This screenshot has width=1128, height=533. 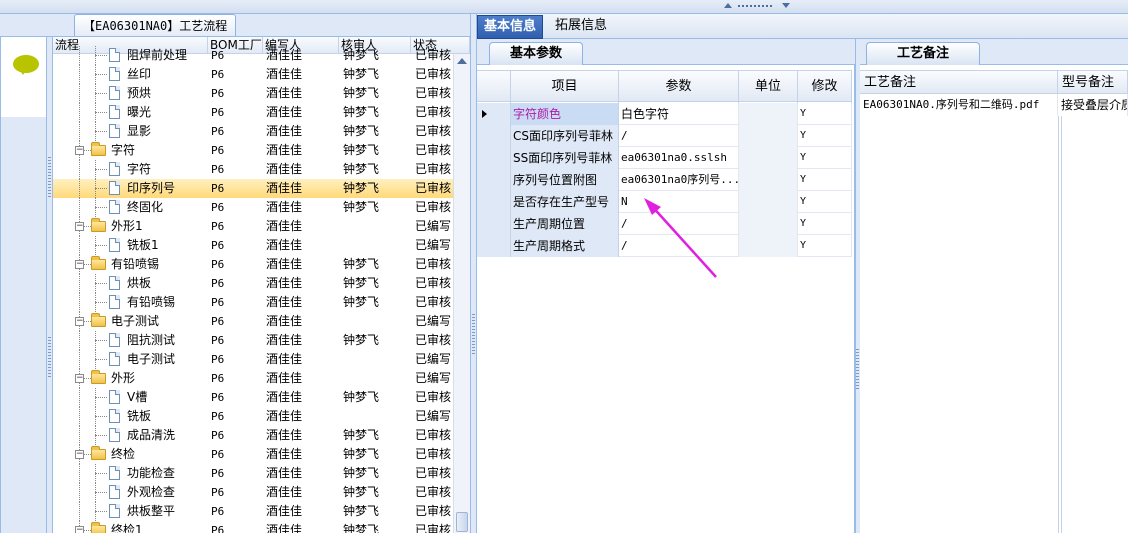 I want to click on middle-splitter, so click(x=473, y=273).